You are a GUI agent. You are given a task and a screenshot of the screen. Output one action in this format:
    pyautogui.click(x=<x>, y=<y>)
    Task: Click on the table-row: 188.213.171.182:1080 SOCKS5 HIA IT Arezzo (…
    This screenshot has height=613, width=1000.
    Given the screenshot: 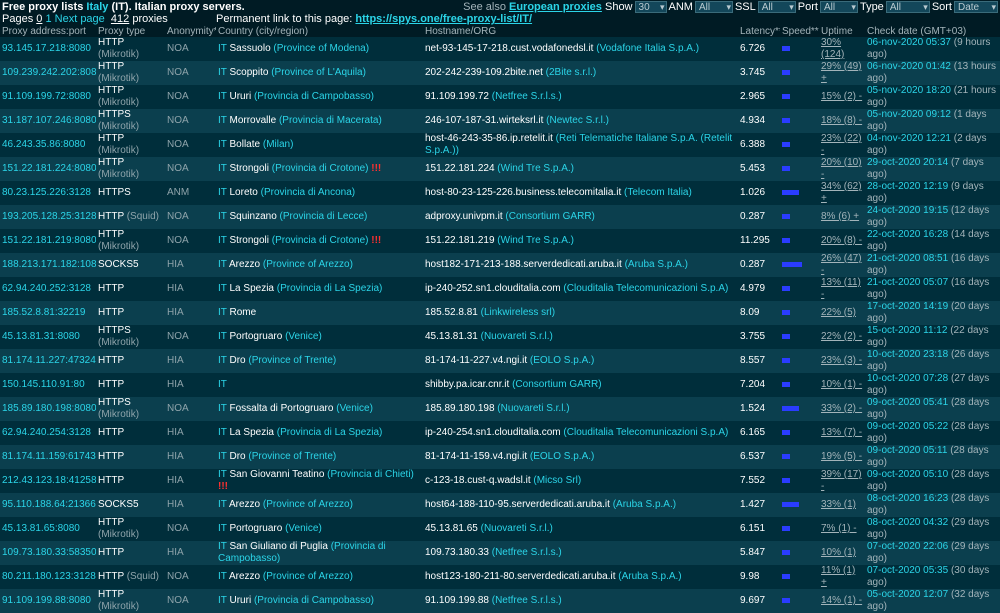 What is the action you would take?
    pyautogui.click(x=500, y=265)
    